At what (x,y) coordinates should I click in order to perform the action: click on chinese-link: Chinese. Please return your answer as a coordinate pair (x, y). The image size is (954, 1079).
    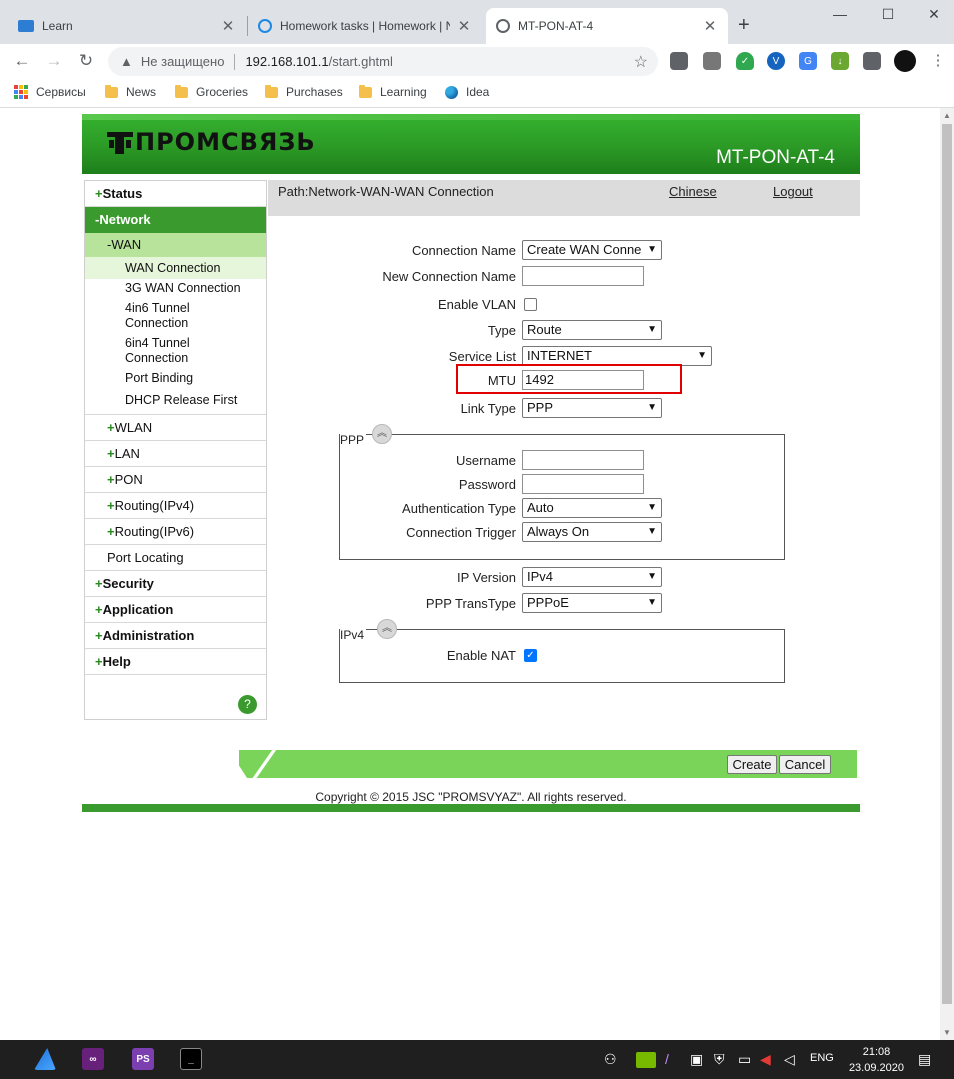
    Looking at the image, I should click on (693, 191).